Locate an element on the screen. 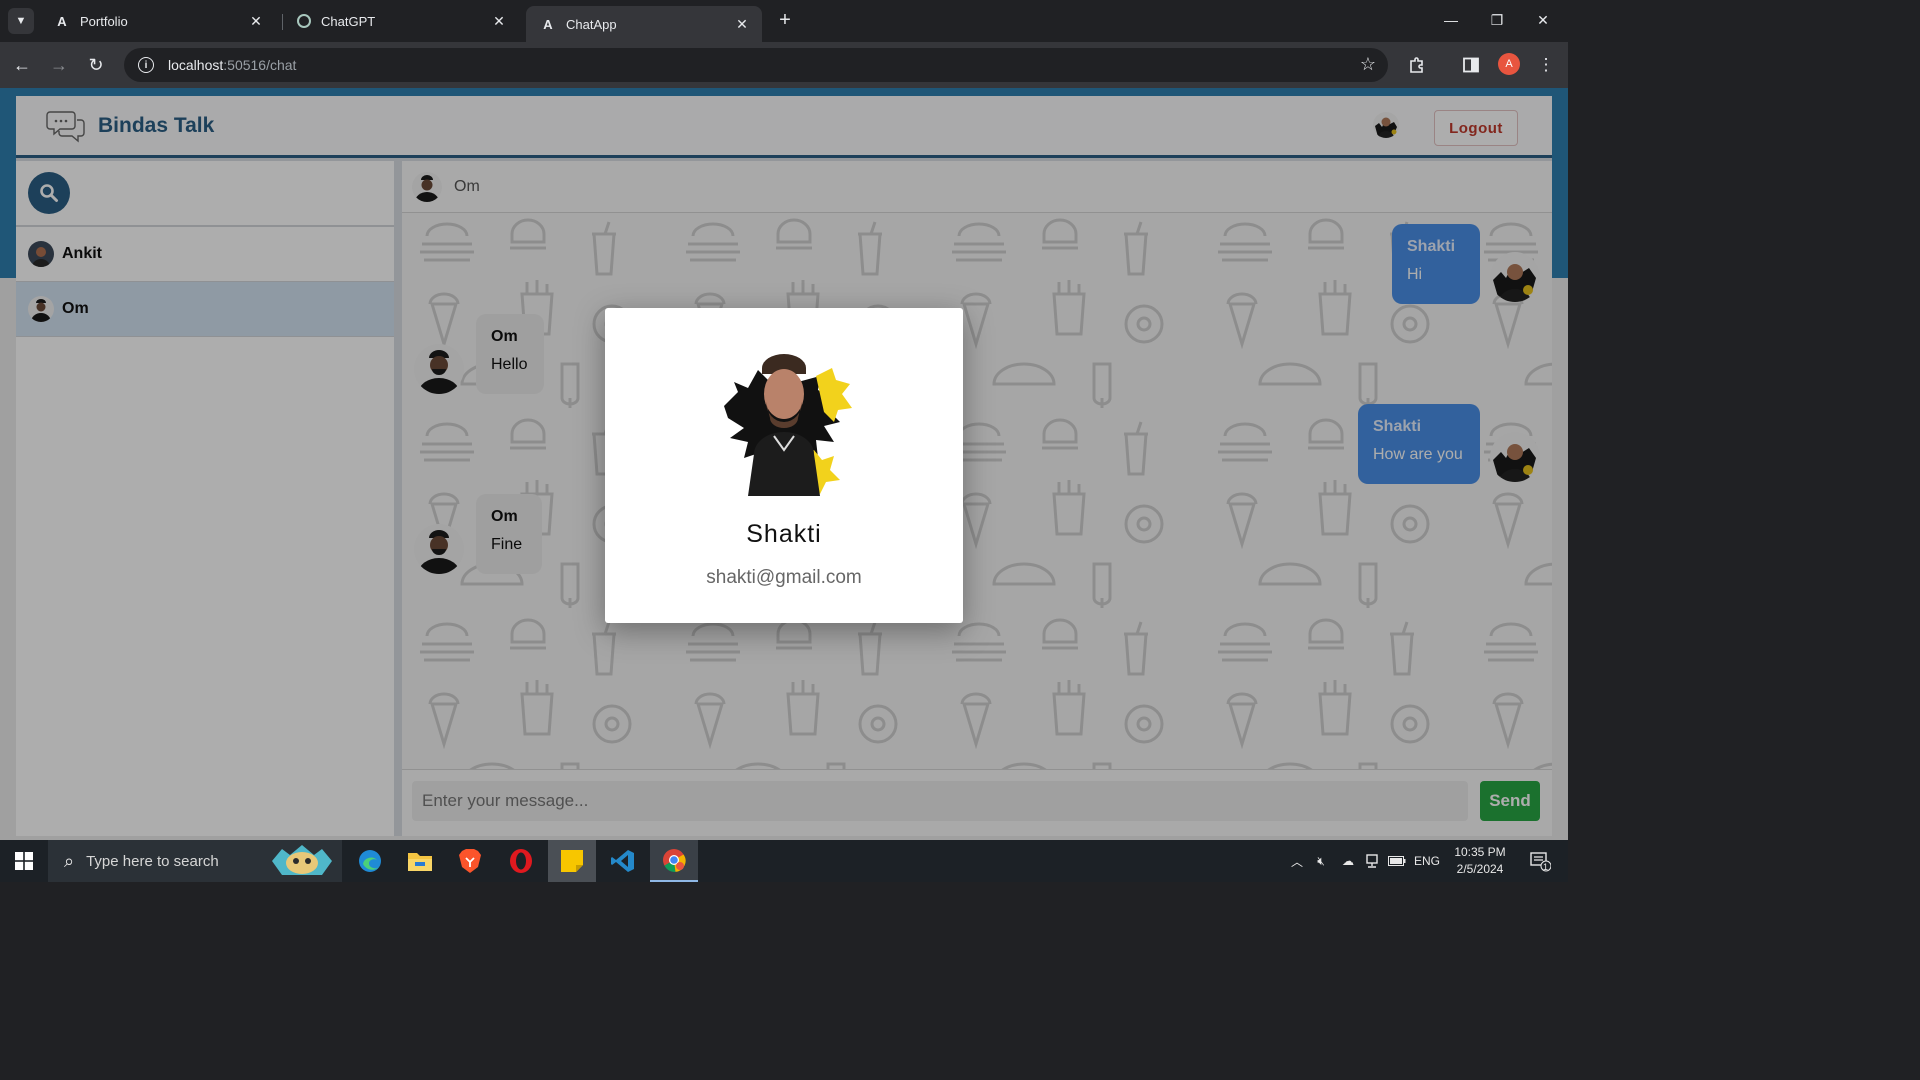 This screenshot has width=1920, height=1080. search-highlight-mask-icon is located at coordinates (302, 860).